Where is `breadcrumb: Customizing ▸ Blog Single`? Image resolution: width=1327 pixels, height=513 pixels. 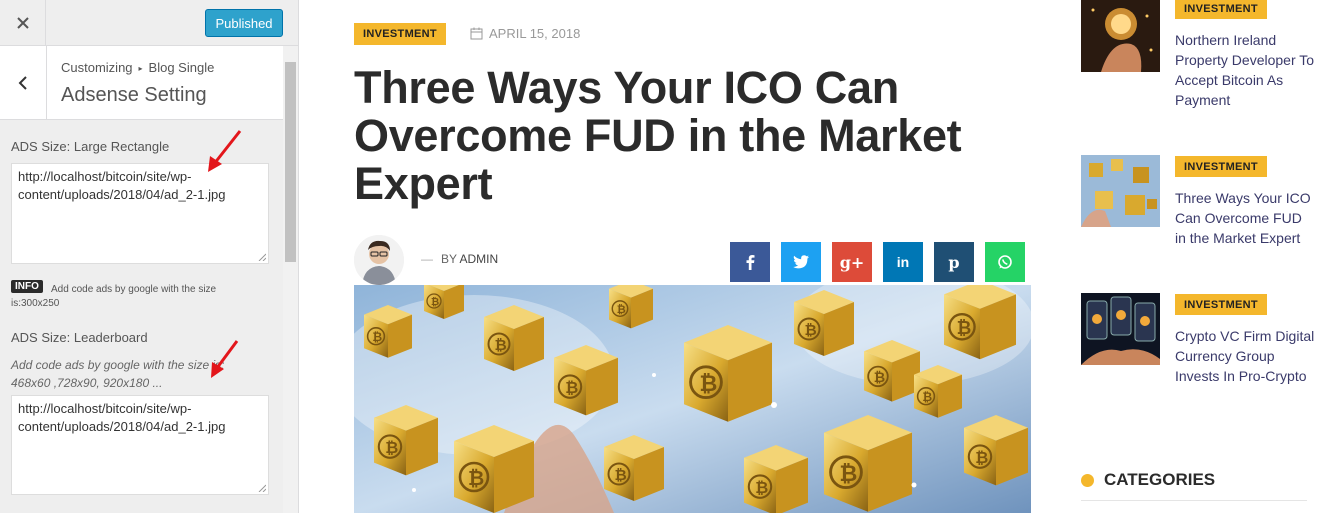 breadcrumb: Customizing ▸ Blog Single is located at coordinates (137, 67).